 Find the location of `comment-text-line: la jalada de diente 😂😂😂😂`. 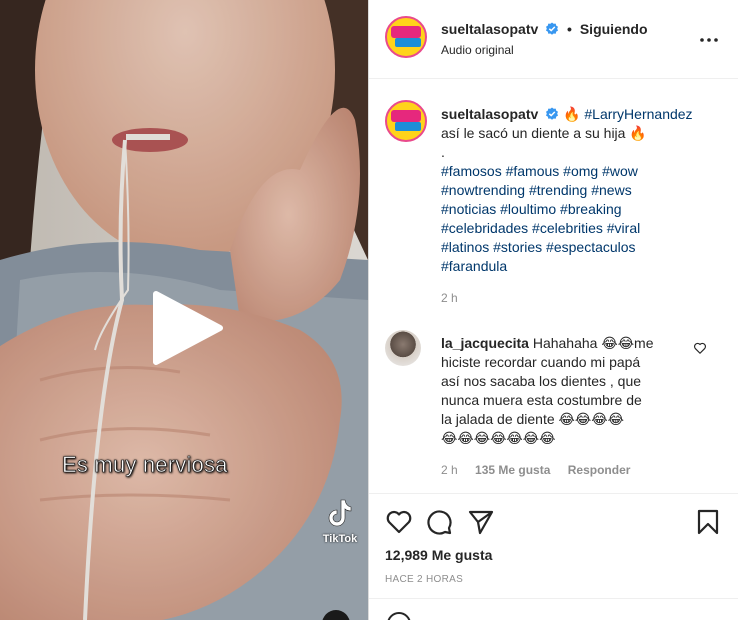

comment-text-line: la jalada de diente 😂😂😂😂 is located at coordinates (532, 419).